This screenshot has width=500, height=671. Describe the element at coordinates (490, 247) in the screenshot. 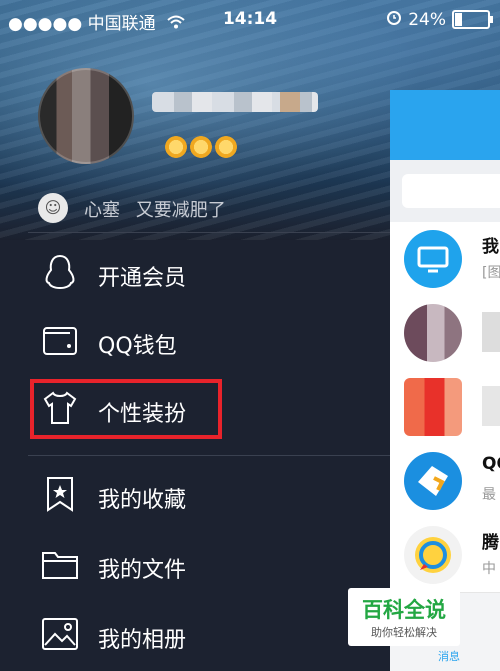

I see `chat-title: 我` at that location.